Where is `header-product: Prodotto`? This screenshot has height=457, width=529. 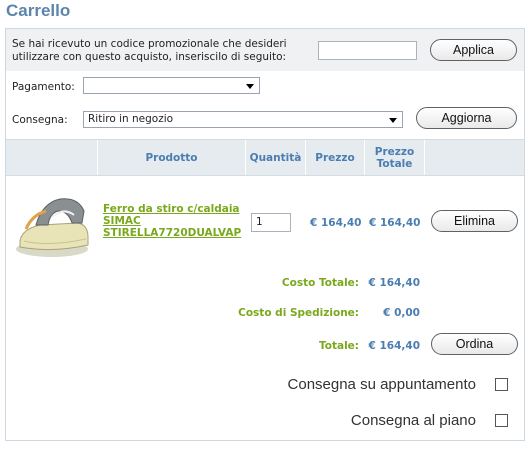 header-product: Prodotto is located at coordinates (172, 157).